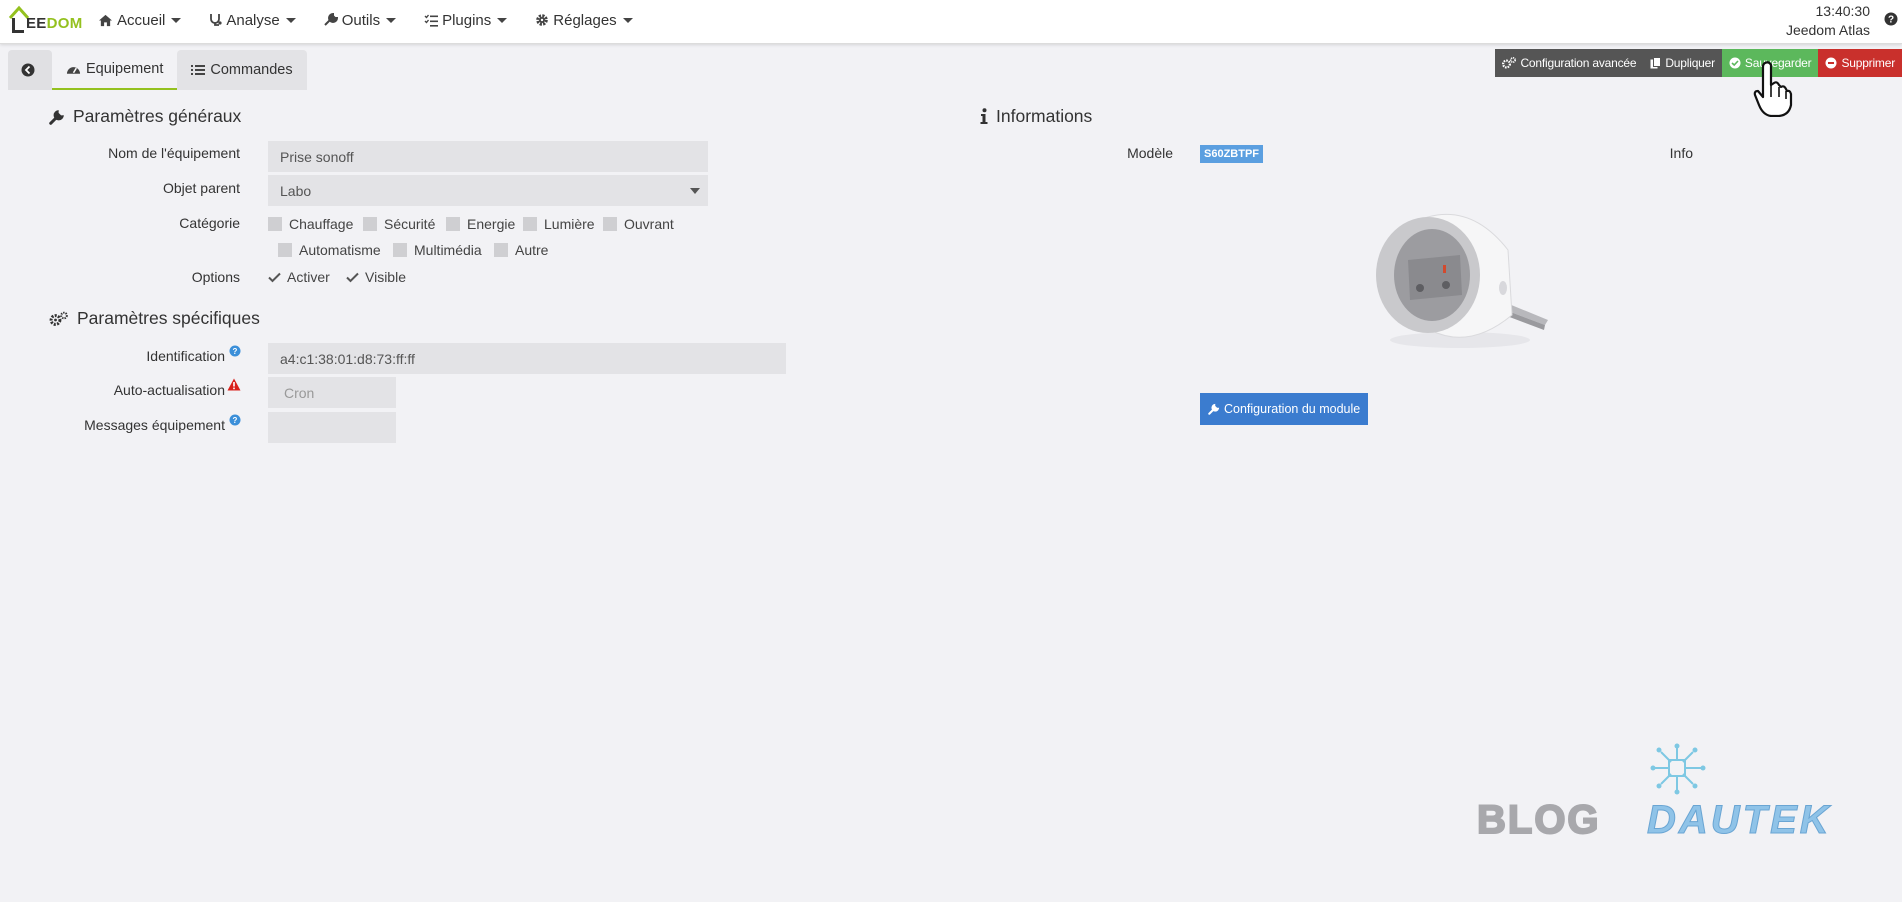 The width and height of the screenshot is (1902, 902). I want to click on tab-equipement: Equipement, so click(115, 70).